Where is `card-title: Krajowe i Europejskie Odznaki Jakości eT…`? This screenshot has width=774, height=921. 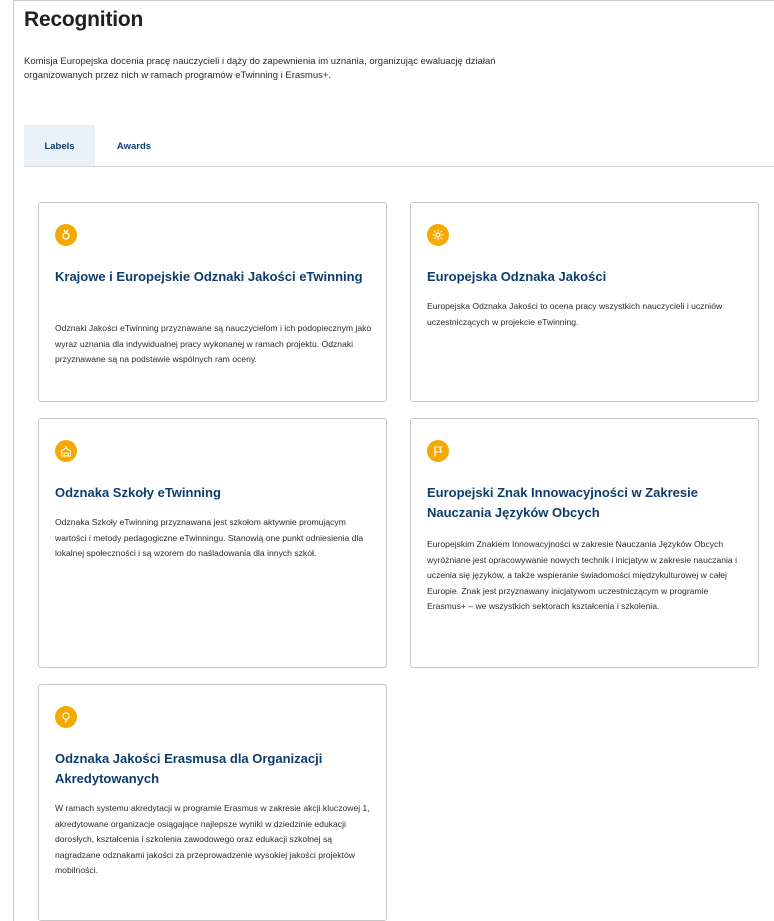
card-title: Krajowe i Europejskie Odznaki Jakości eT… is located at coordinates (209, 276).